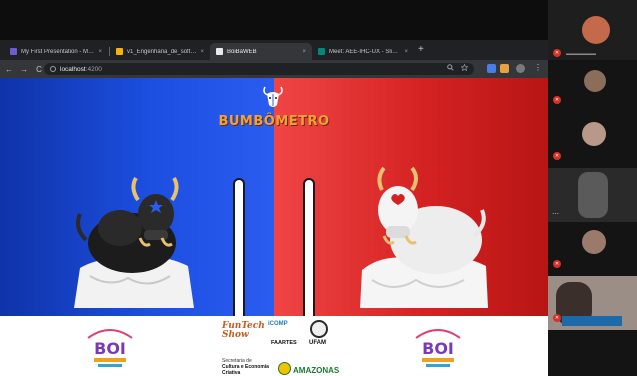  I want to click on tab-label: BoiBaWEB, so click(242, 51).